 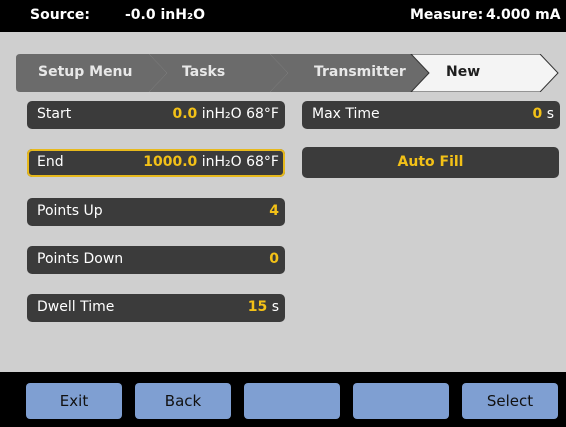 I want to click on dwell-time-unit: s, so click(x=273, y=307).